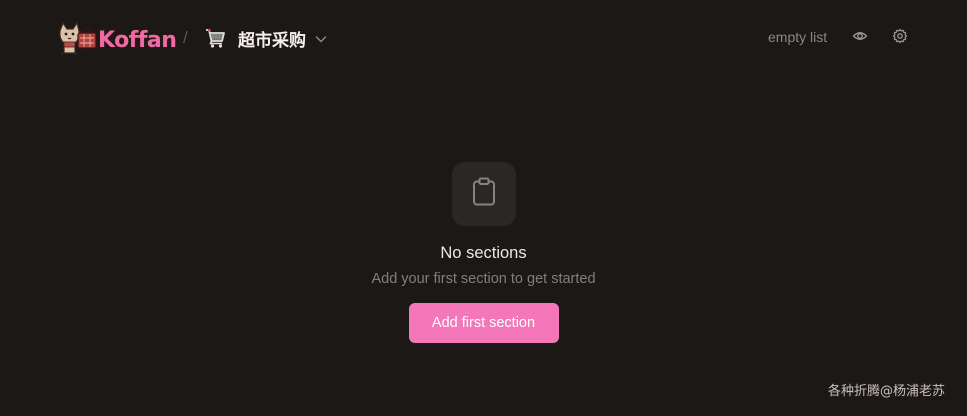  I want to click on eye-icon, so click(860, 38).